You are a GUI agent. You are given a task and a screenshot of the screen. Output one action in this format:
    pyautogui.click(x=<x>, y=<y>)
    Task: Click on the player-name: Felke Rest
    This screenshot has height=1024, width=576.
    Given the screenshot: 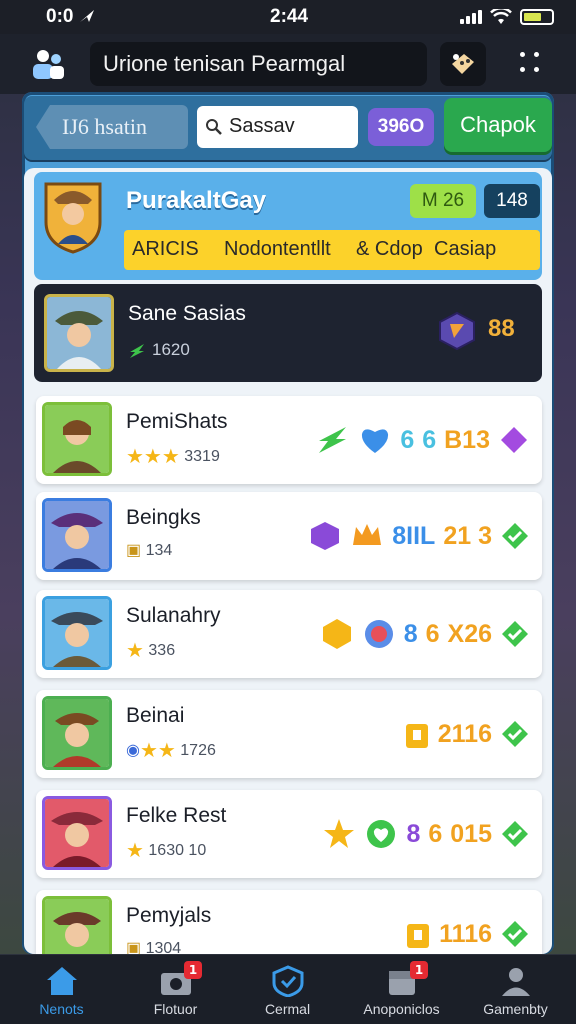 What is the action you would take?
    pyautogui.click(x=176, y=815)
    